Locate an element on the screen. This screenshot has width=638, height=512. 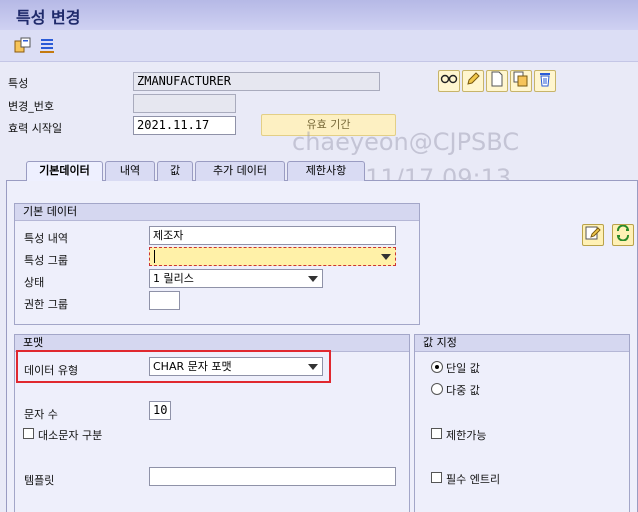
glasses-icon is located at coordinates (449, 81).